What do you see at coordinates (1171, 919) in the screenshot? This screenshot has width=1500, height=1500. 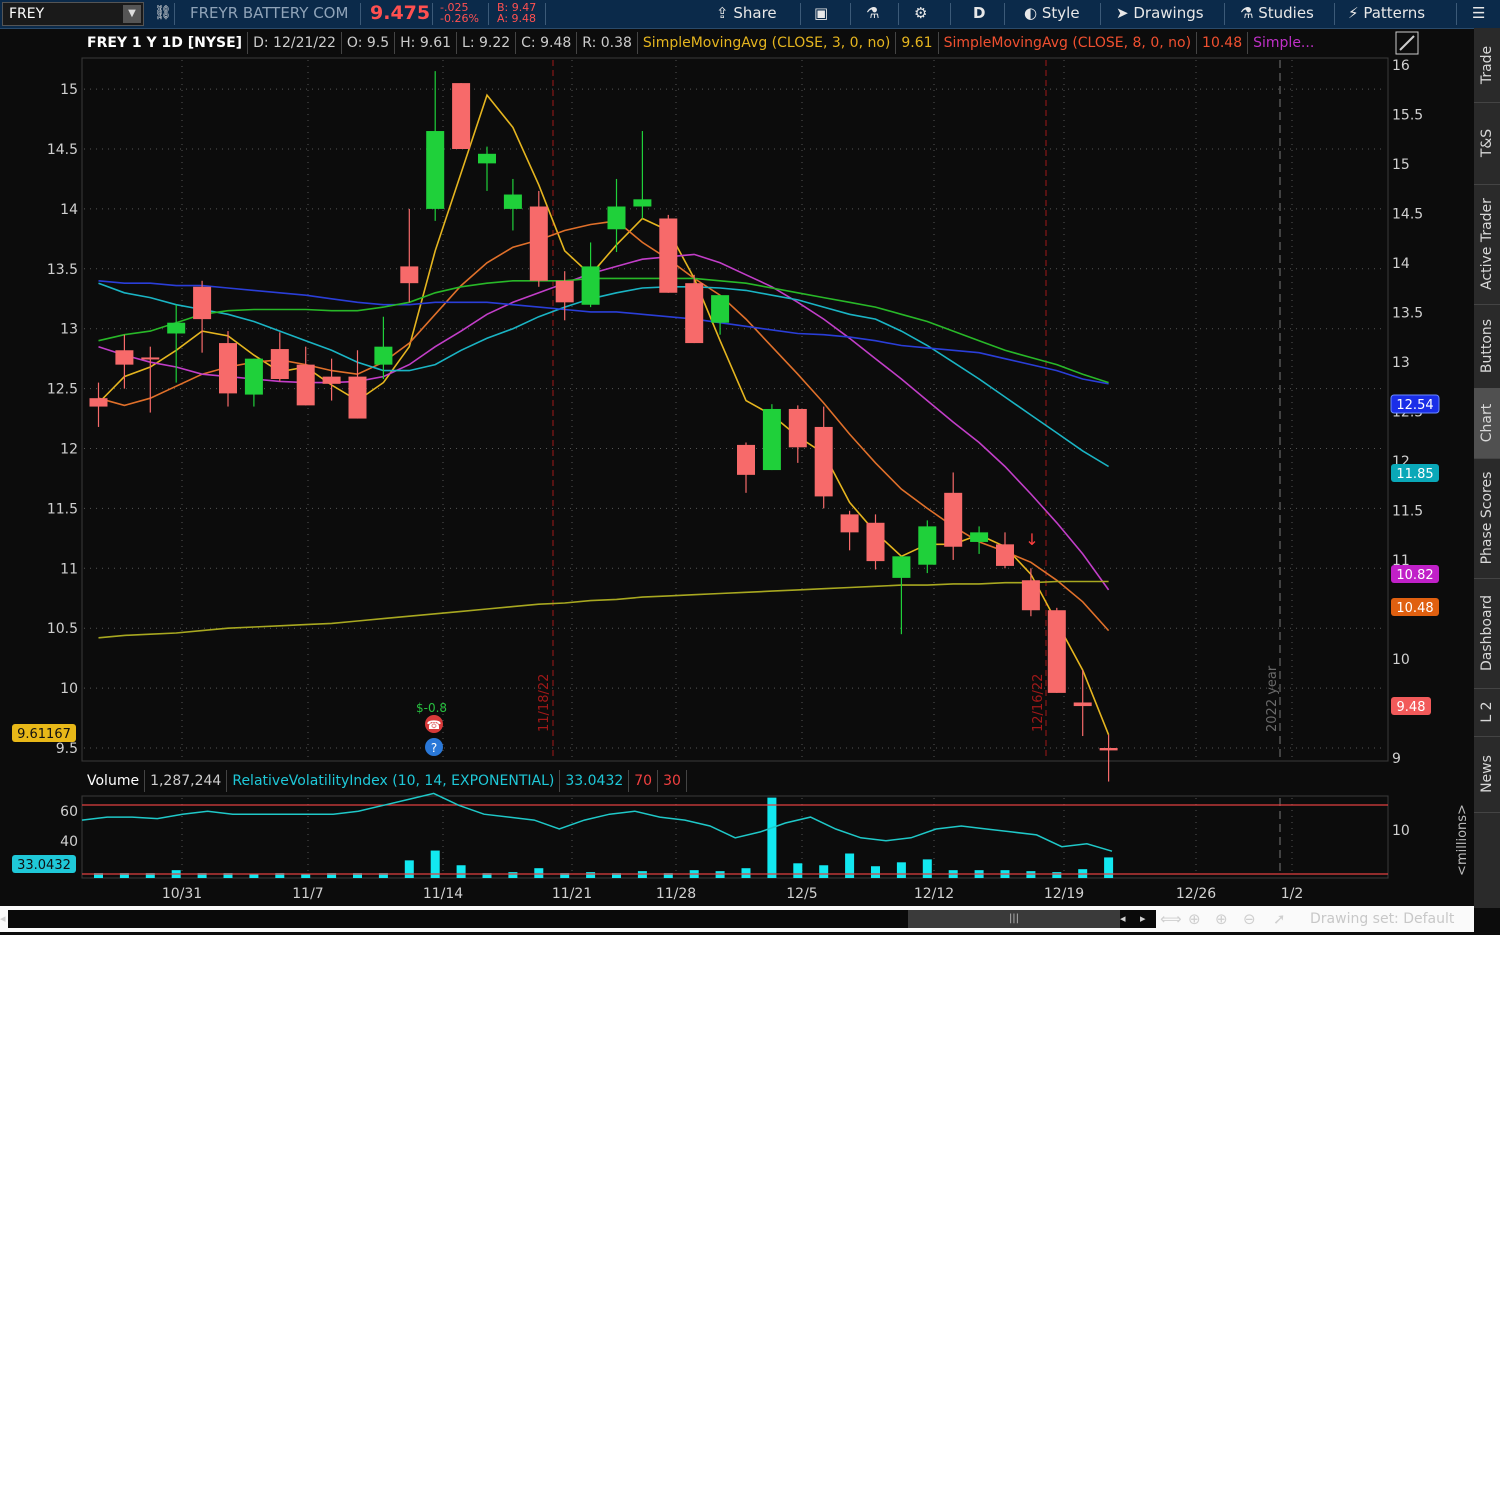 I see `expand-width-icon: ⟺` at bounding box center [1171, 919].